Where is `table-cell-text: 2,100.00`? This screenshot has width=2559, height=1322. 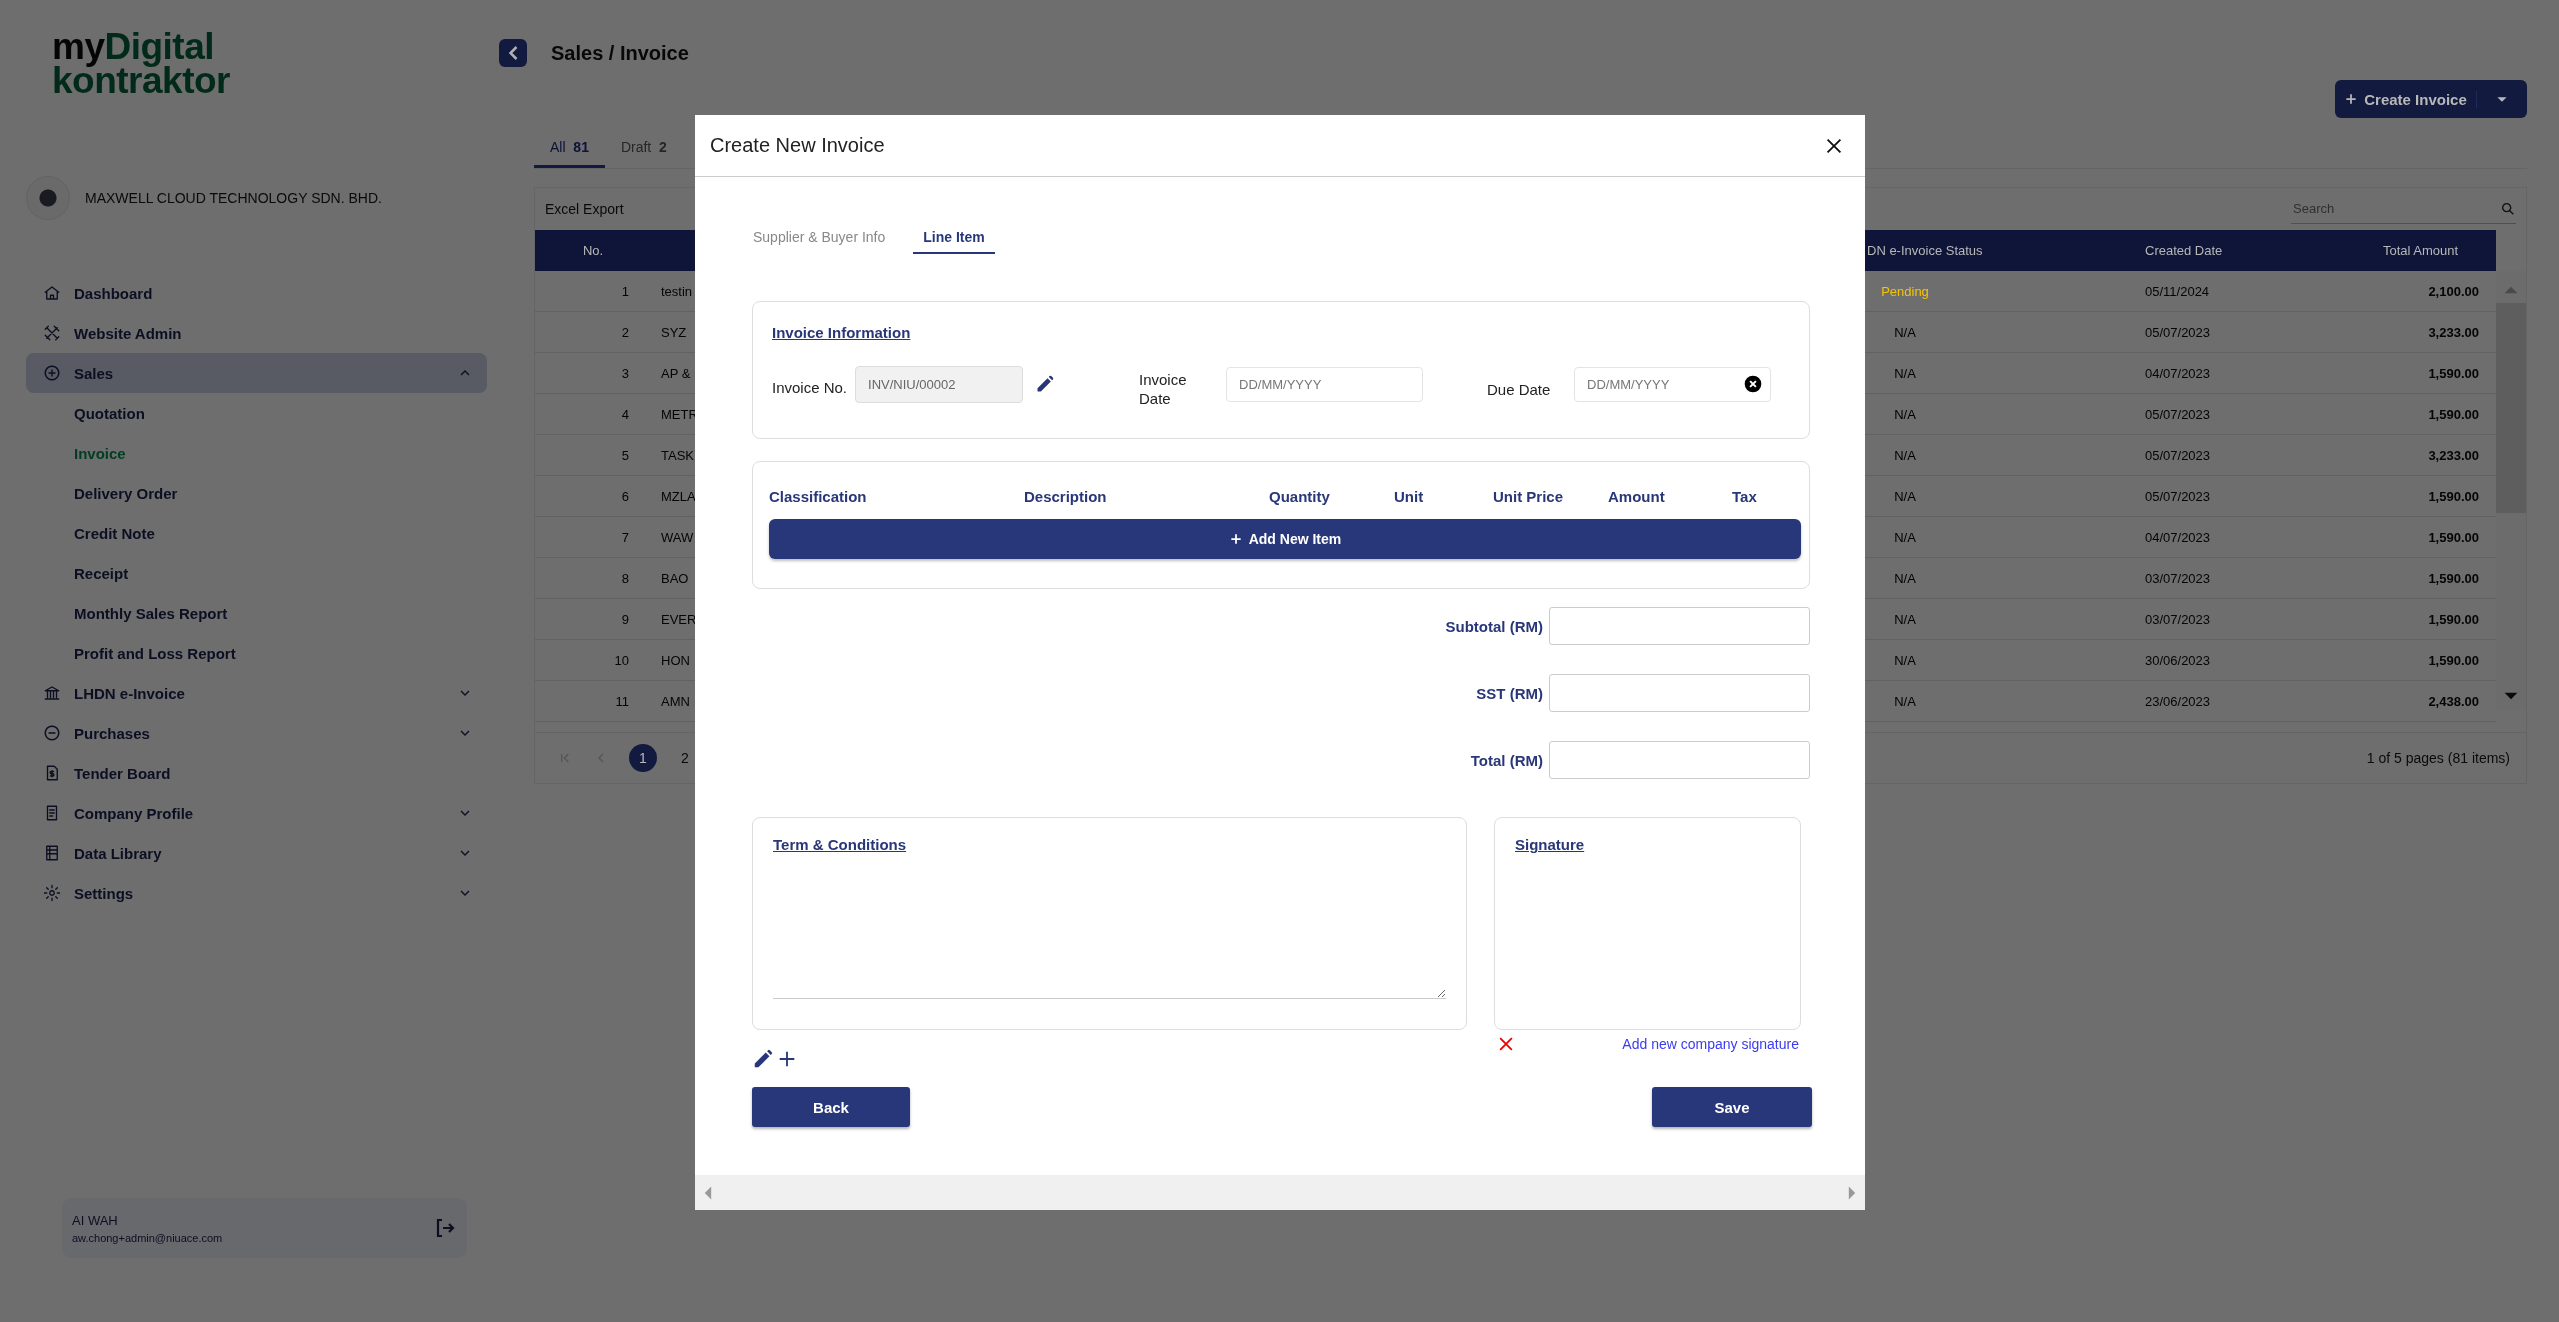
table-cell-text: 2,100.00 is located at coordinates (2453, 291).